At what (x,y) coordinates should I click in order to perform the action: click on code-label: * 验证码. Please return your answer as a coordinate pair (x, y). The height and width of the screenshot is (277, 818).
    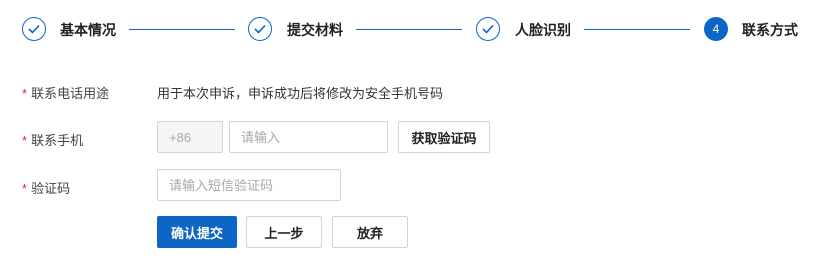
    Looking at the image, I should click on (46, 187).